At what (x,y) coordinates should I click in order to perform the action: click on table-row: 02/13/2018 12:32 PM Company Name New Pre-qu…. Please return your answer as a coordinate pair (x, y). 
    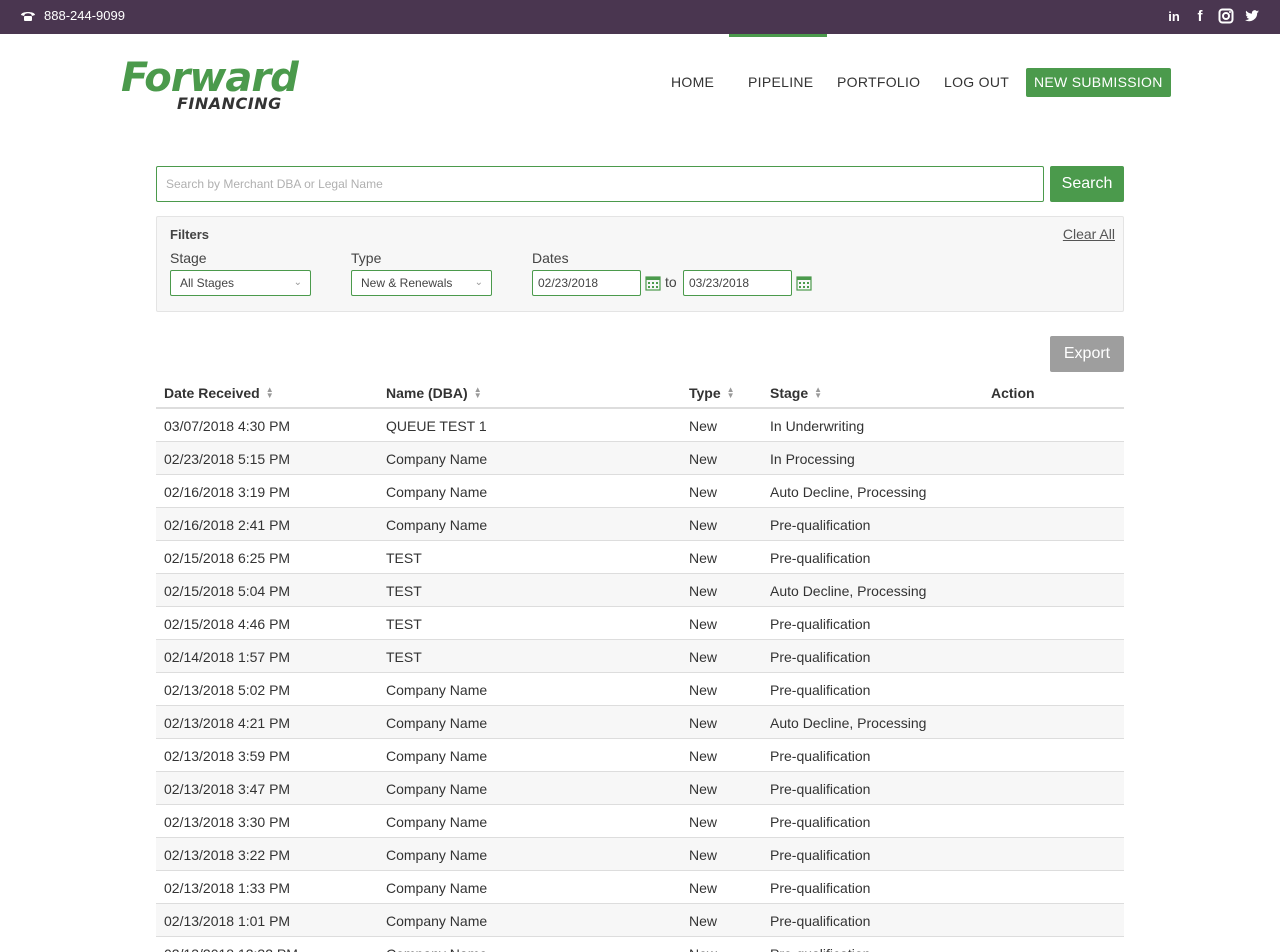
    Looking at the image, I should click on (640, 944).